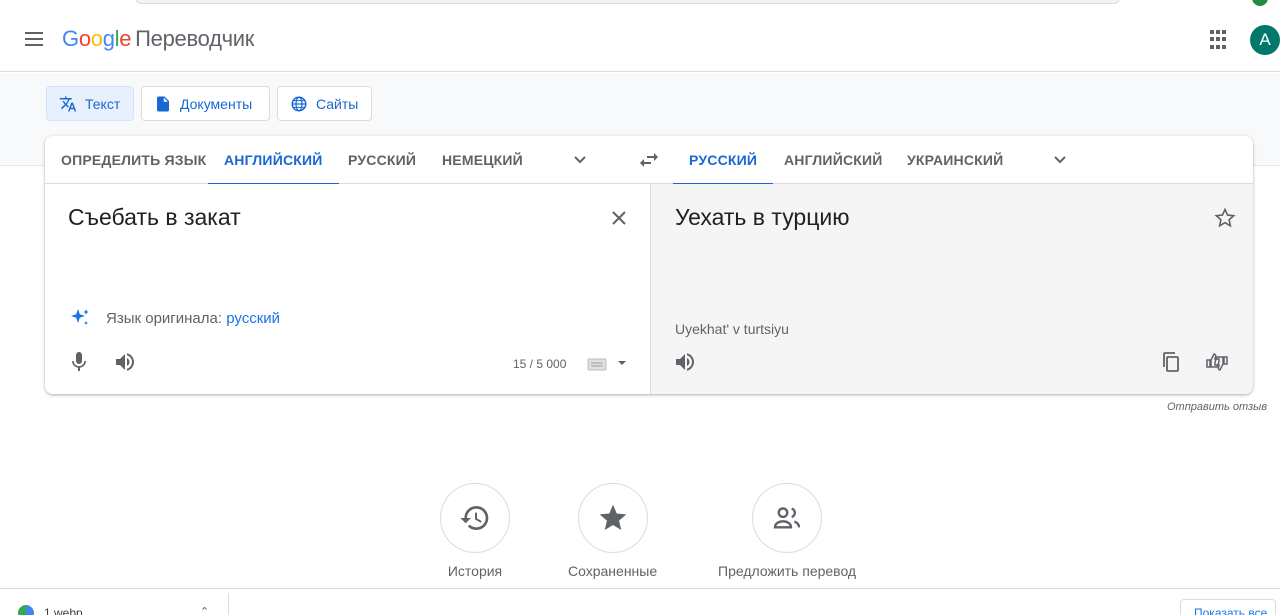  What do you see at coordinates (299, 103) in the screenshot?
I see `globe-icon` at bounding box center [299, 103].